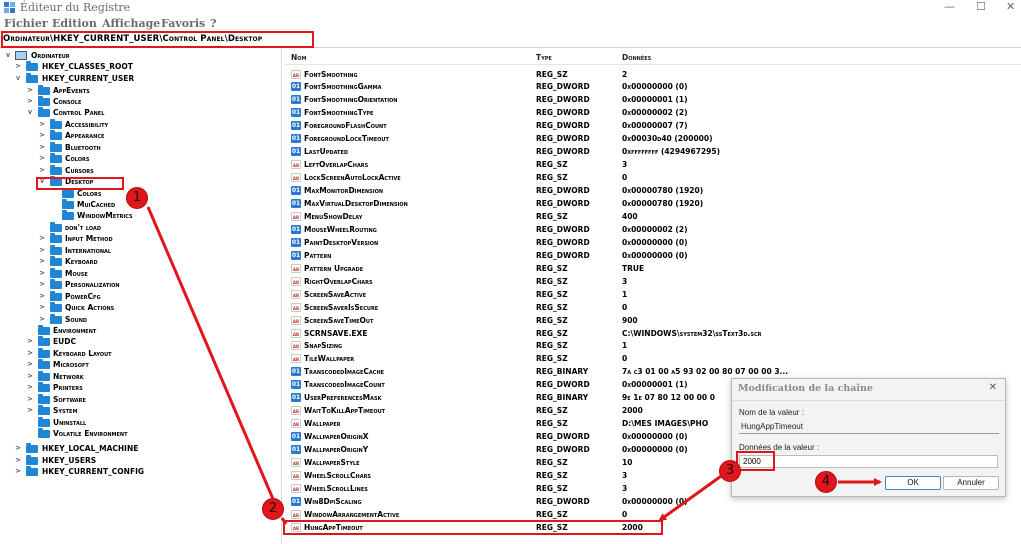  Describe the element at coordinates (296, 191) in the screenshot. I see `binary-value-icon: 01` at that location.